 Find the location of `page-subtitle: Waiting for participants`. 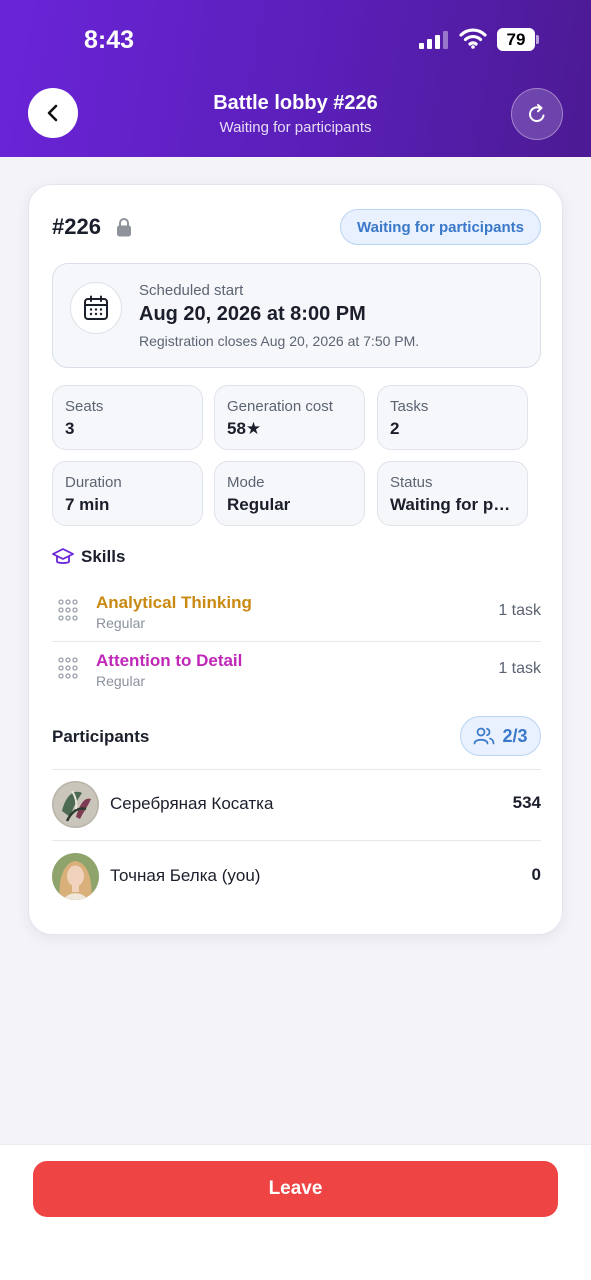

page-subtitle: Waiting for participants is located at coordinates (295, 127).